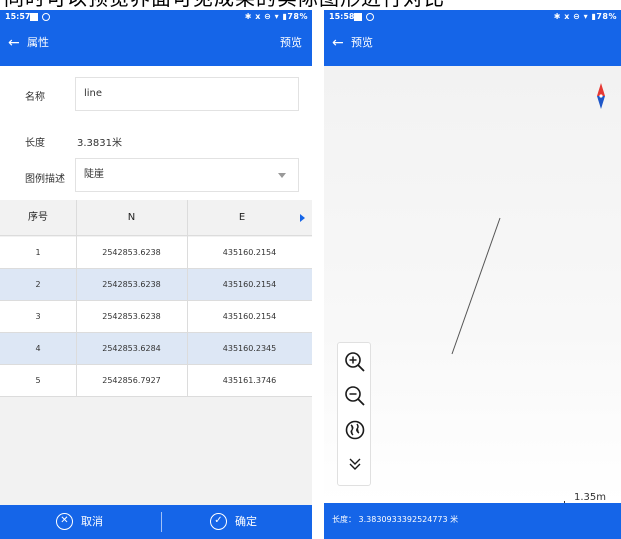 The image size is (621, 539). I want to click on preview-button: 预览, so click(291, 43).